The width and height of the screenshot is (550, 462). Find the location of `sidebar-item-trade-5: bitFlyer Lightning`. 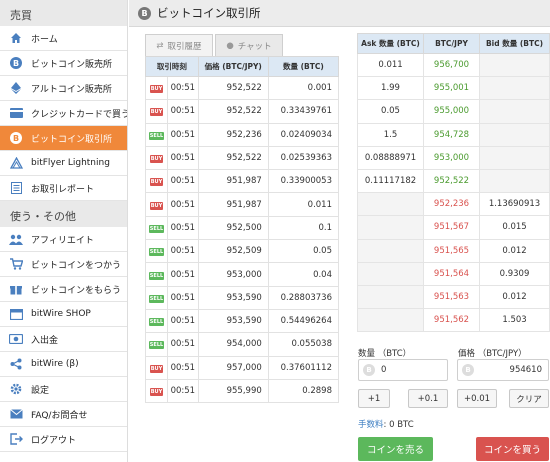

sidebar-item-trade-5: bitFlyer Lightning is located at coordinates (63, 163).